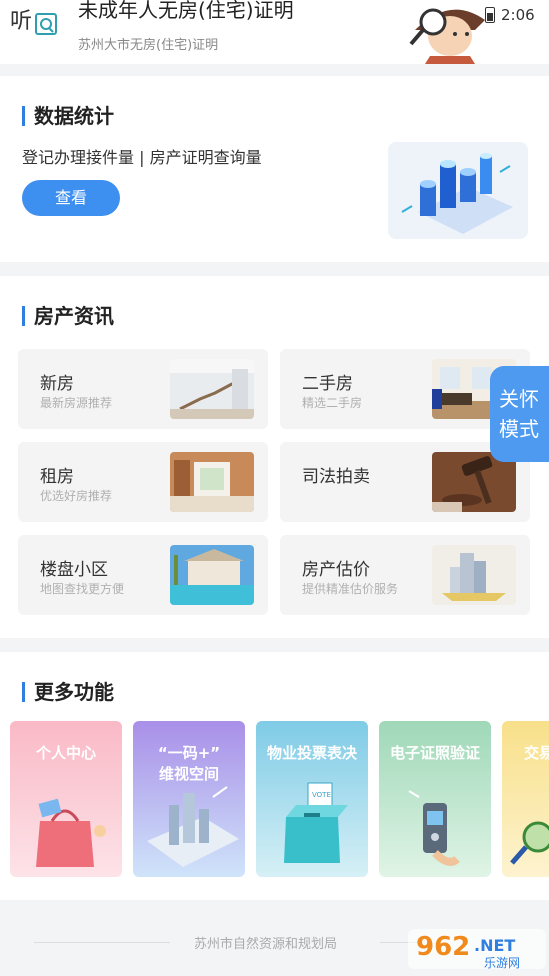 The height and width of the screenshot is (976, 549). Describe the element at coordinates (143, 389) in the screenshot. I see `tile-new-house: 新房 最新房源推荐` at that location.